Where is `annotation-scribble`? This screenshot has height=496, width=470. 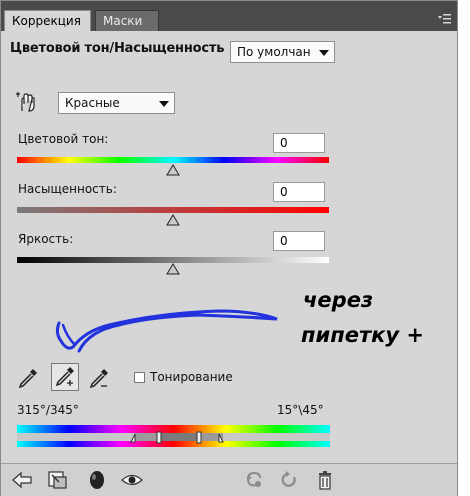 annotation-scribble is located at coordinates (166, 331).